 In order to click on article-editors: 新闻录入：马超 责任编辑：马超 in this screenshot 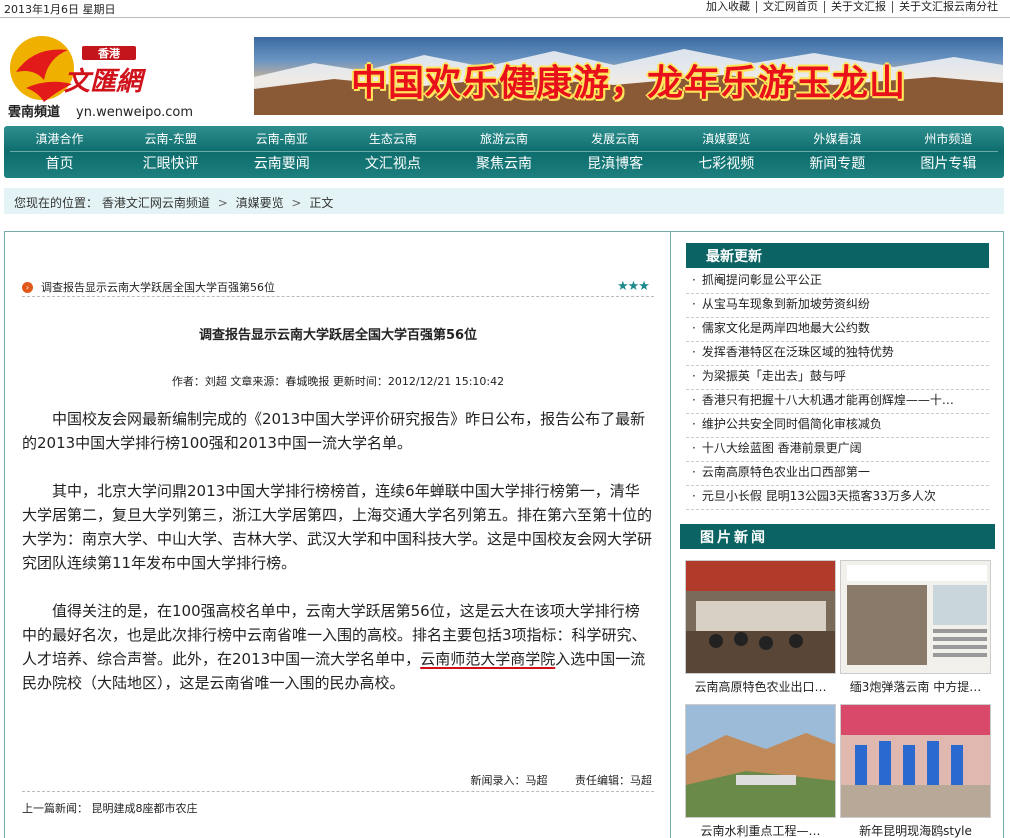, I will do `click(337, 780)`.